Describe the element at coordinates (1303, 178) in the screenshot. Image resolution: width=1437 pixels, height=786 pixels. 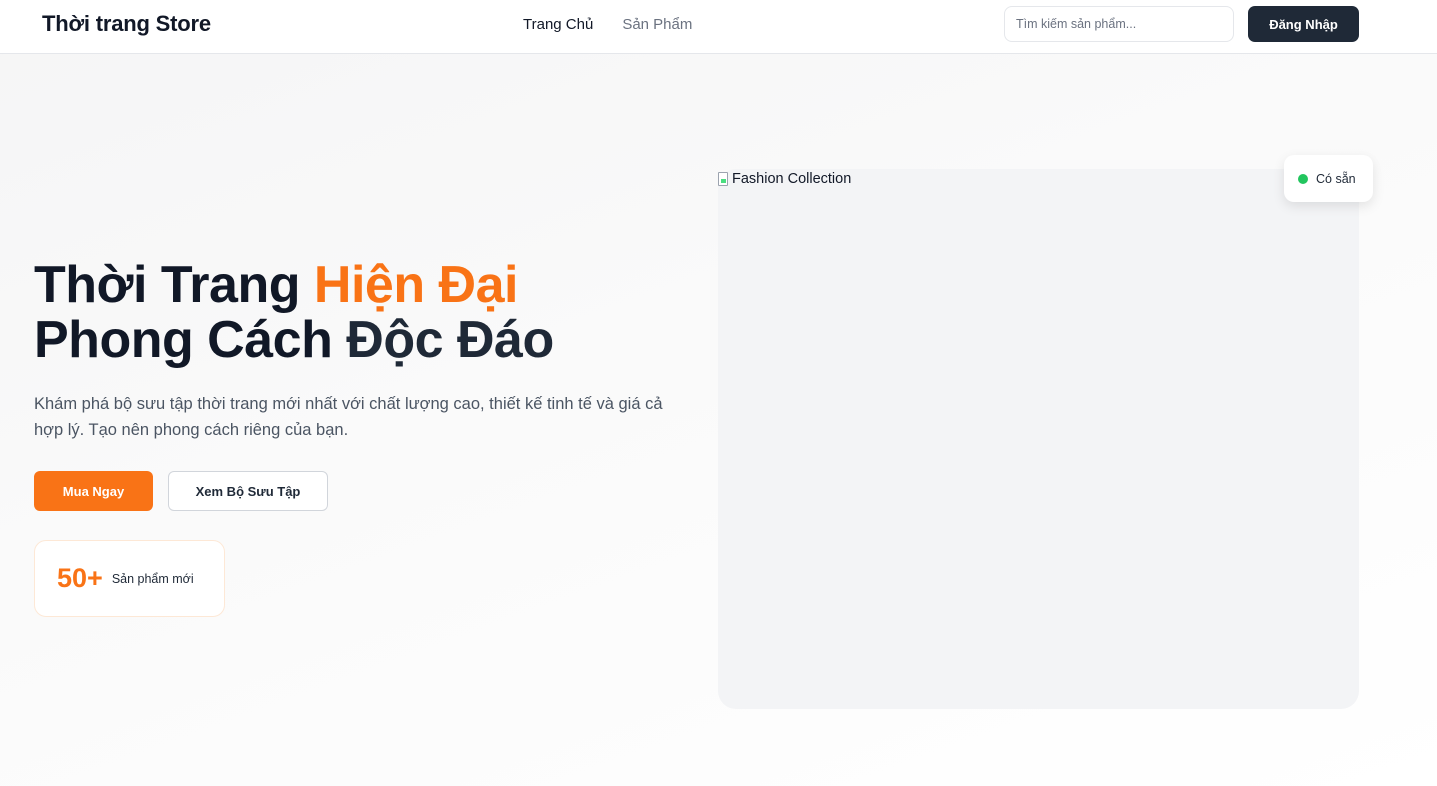
I see `available-dot-icon` at that location.